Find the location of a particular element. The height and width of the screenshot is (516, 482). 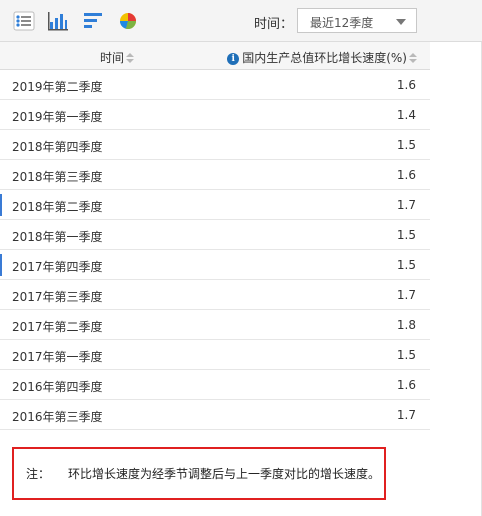

table-row: 2016年第四季度 1.6 is located at coordinates (215, 385).